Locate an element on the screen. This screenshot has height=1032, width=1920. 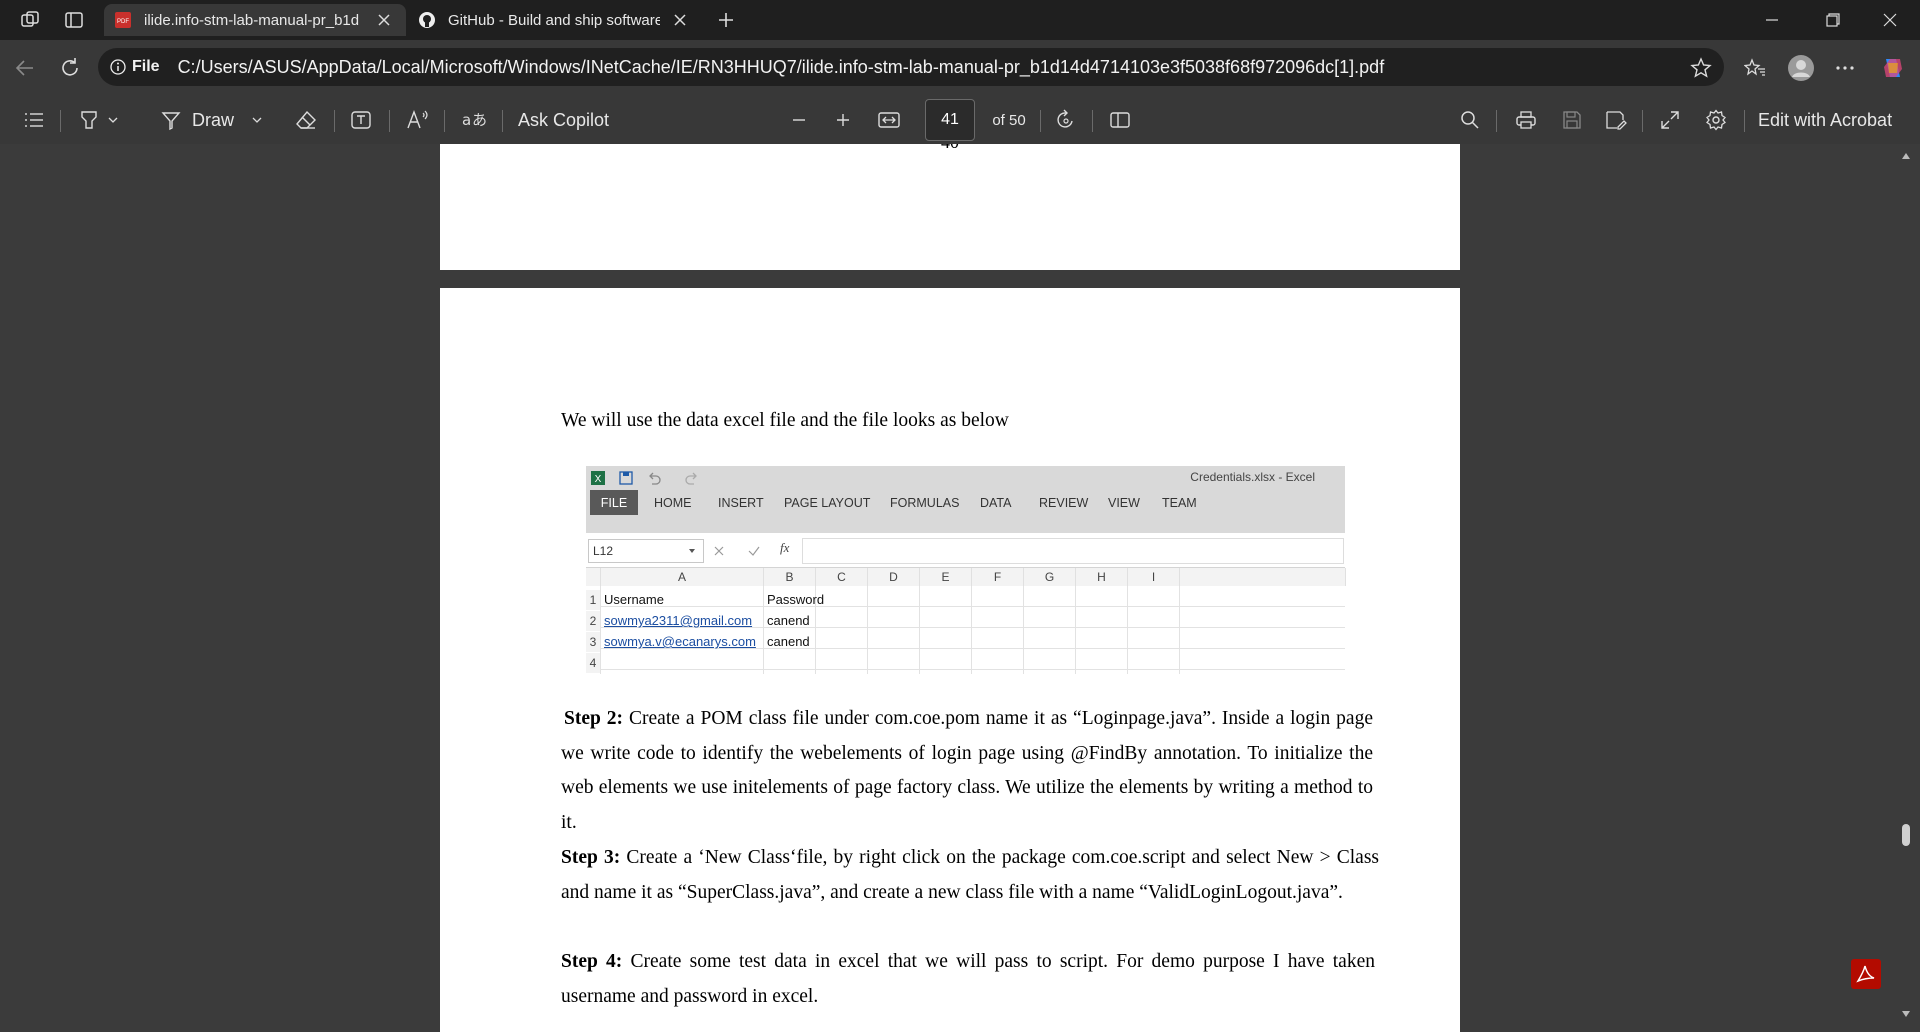
close-window-icon is located at coordinates (1890, 20).